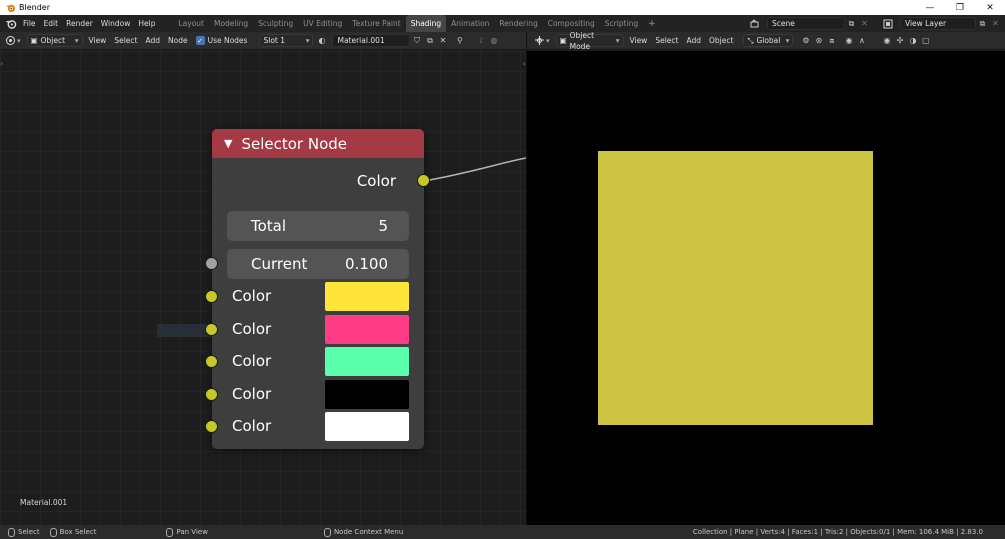  I want to click on pivot-icon: ⚙, so click(805, 40).